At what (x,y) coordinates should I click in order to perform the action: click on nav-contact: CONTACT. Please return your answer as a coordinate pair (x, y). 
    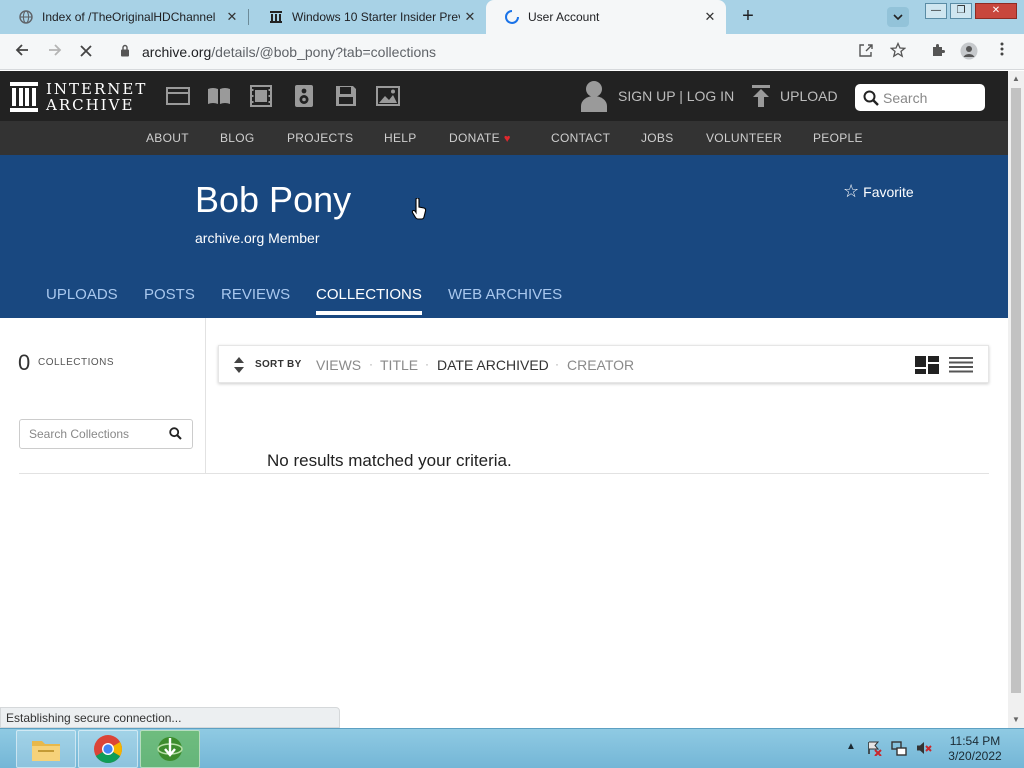
    Looking at the image, I should click on (580, 138).